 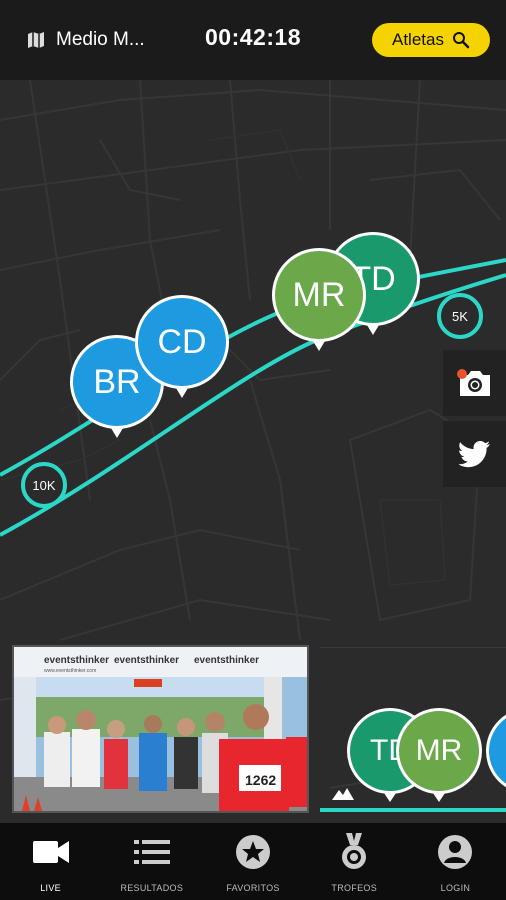 I want to click on user-icon, so click(x=455, y=852).